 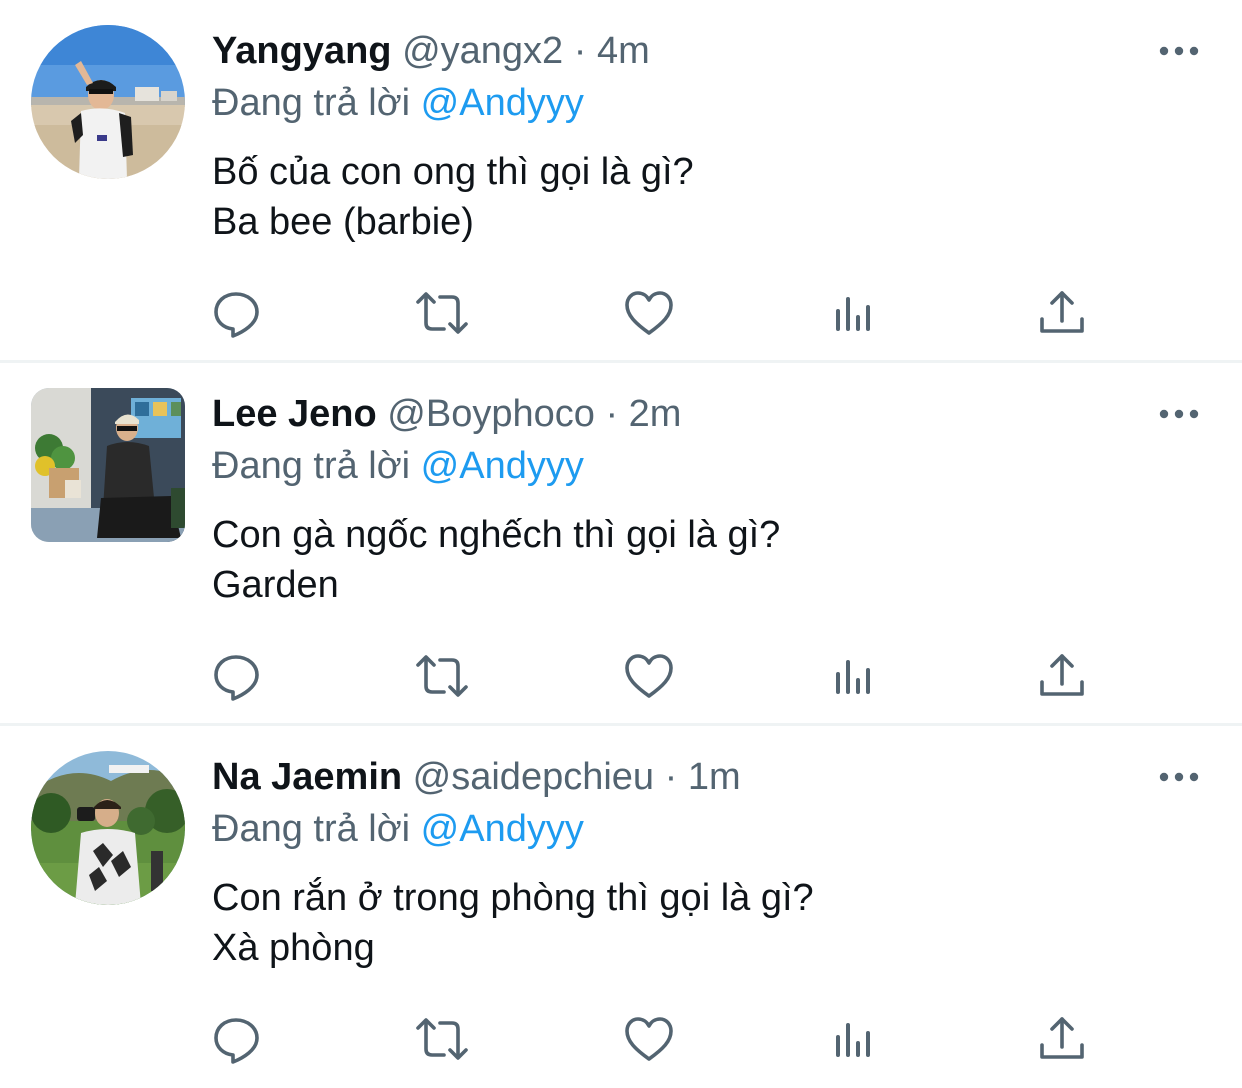 What do you see at coordinates (307, 777) in the screenshot?
I see `display-name: Na Jaemin` at bounding box center [307, 777].